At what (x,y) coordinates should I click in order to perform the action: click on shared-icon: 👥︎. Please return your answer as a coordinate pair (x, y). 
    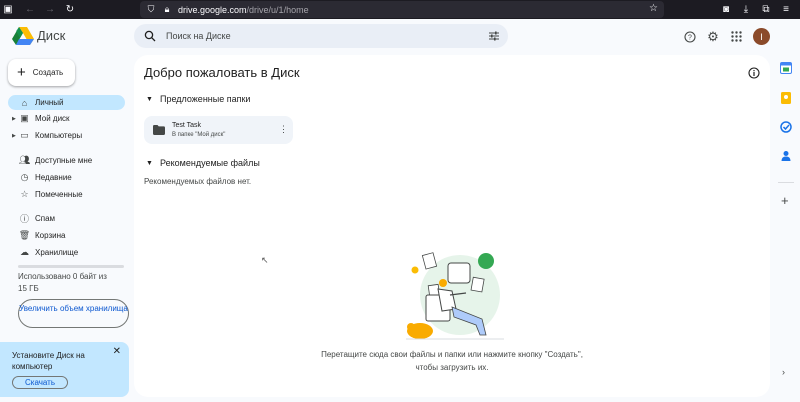
    Looking at the image, I should click on (24, 160).